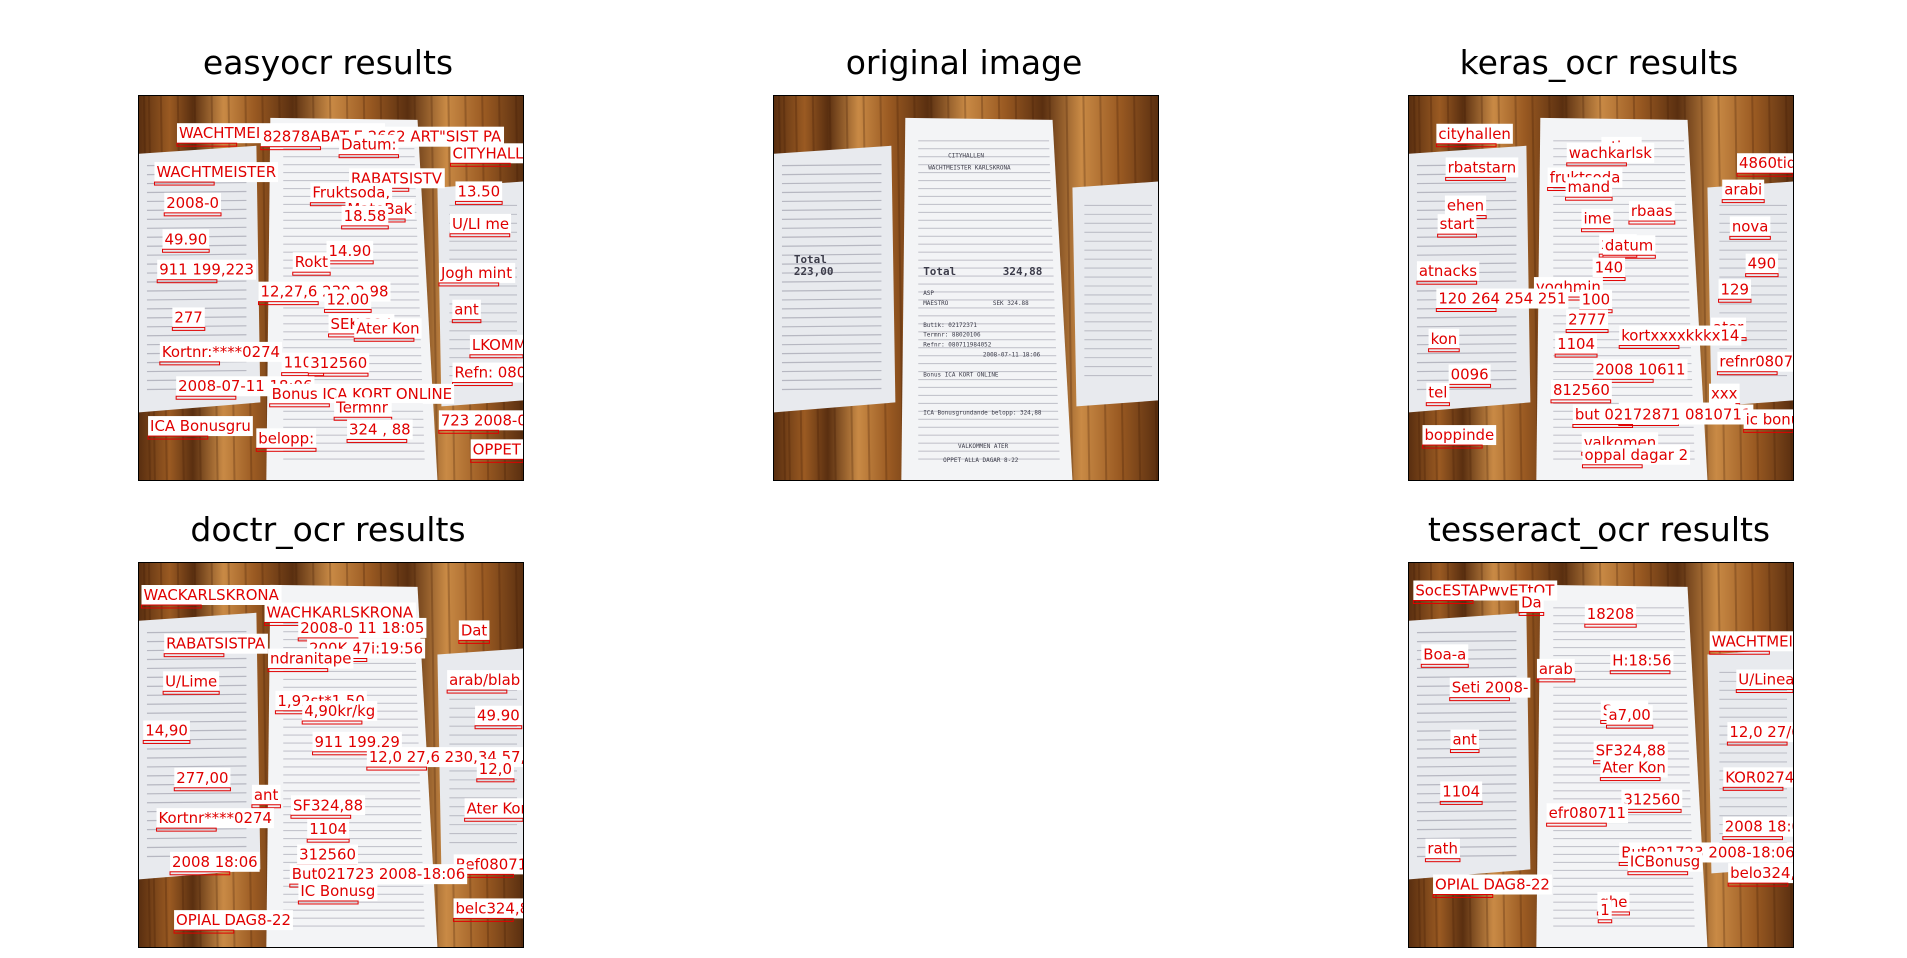  What do you see at coordinates (1587, 320) in the screenshot?
I see `ocr-label-text: 2777` at bounding box center [1587, 320].